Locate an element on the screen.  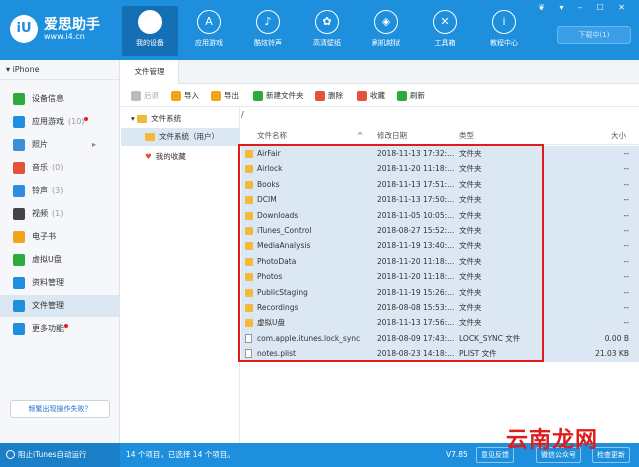
col-size: 大小 is located at coordinates (618, 136).